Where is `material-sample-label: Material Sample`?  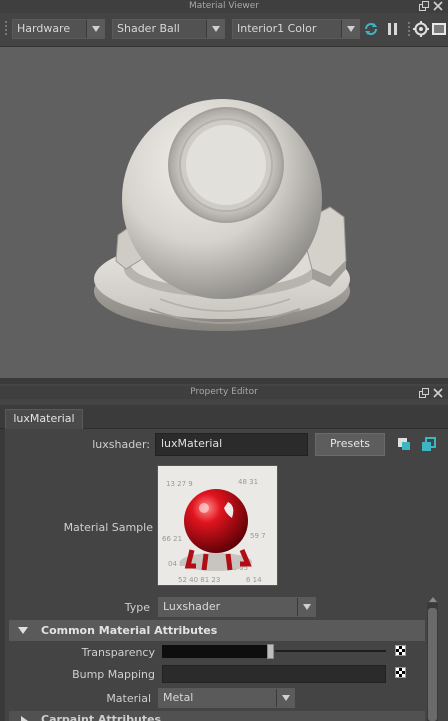 material-sample-label: Material Sample is located at coordinates (108, 527).